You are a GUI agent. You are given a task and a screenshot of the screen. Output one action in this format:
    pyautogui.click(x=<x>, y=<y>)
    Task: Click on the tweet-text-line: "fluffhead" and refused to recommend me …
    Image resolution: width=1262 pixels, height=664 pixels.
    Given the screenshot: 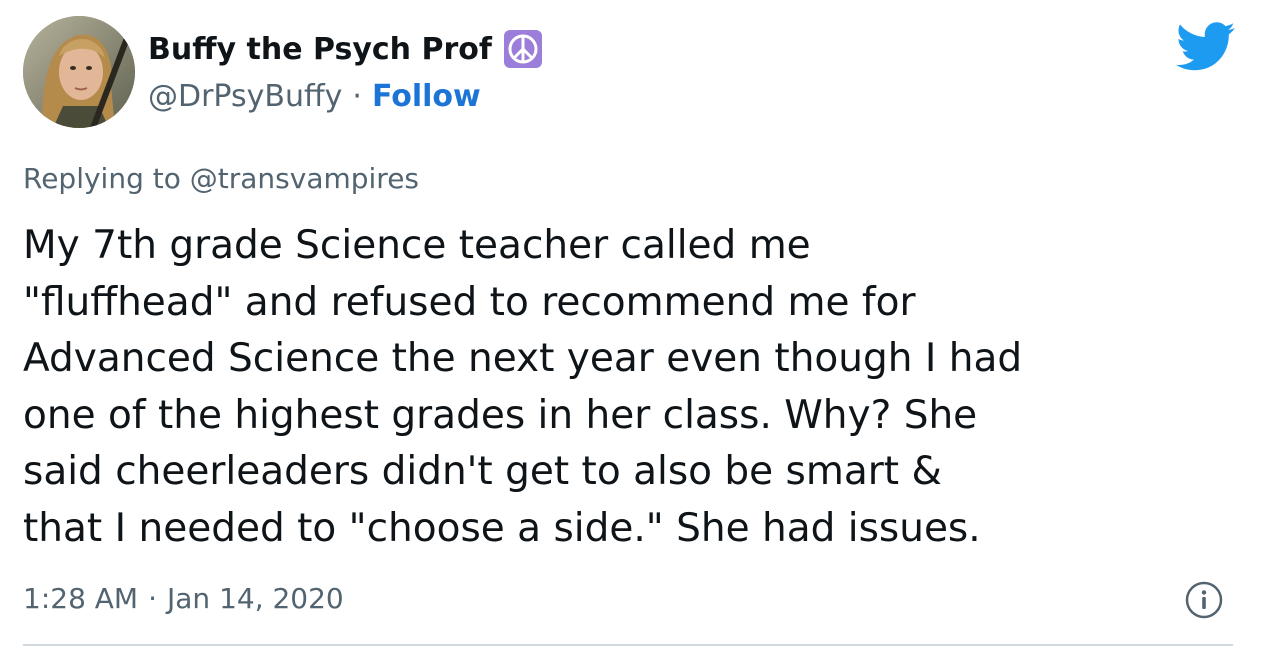 What is the action you would take?
    pyautogui.click(x=469, y=302)
    